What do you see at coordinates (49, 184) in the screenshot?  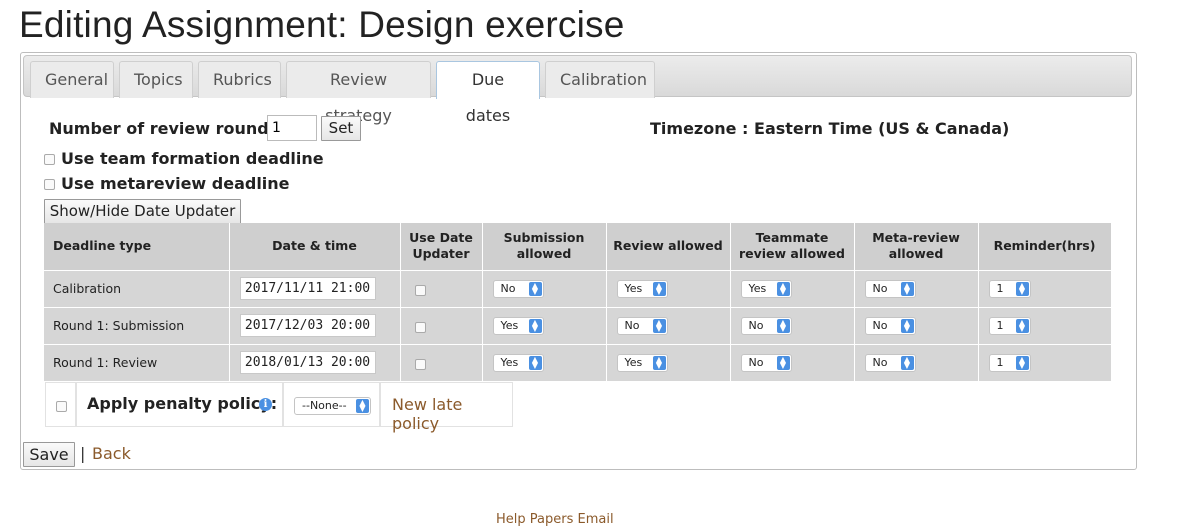 I see `metareview-checkbox` at bounding box center [49, 184].